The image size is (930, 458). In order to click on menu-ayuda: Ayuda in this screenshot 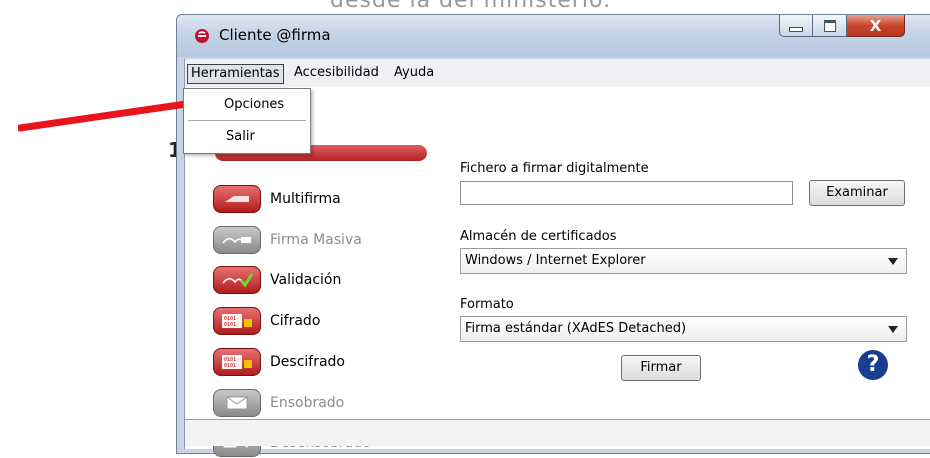, I will do `click(414, 74)`.